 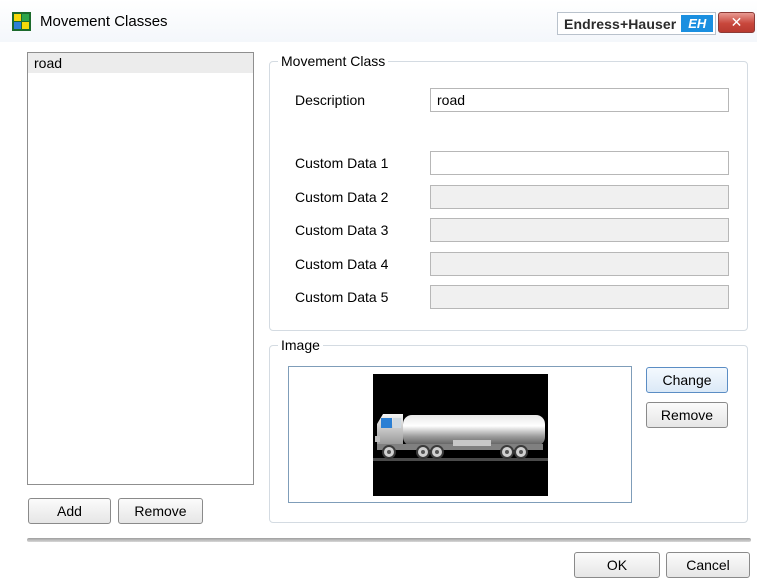 I want to click on brand-name: Endress+Hauser, so click(x=620, y=23).